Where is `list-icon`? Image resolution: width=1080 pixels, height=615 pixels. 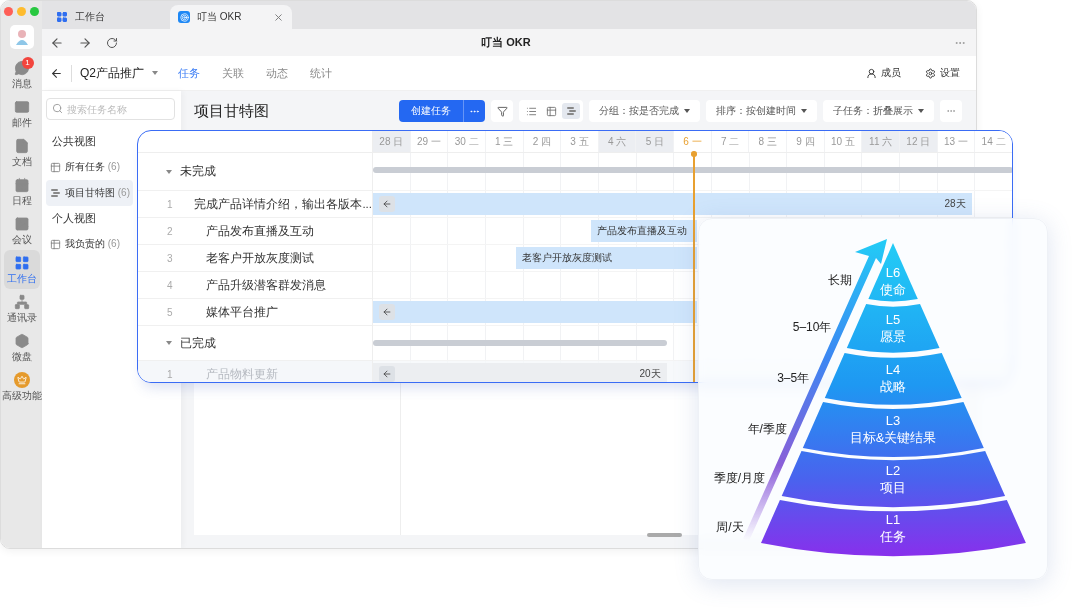 list-icon is located at coordinates (531, 111).